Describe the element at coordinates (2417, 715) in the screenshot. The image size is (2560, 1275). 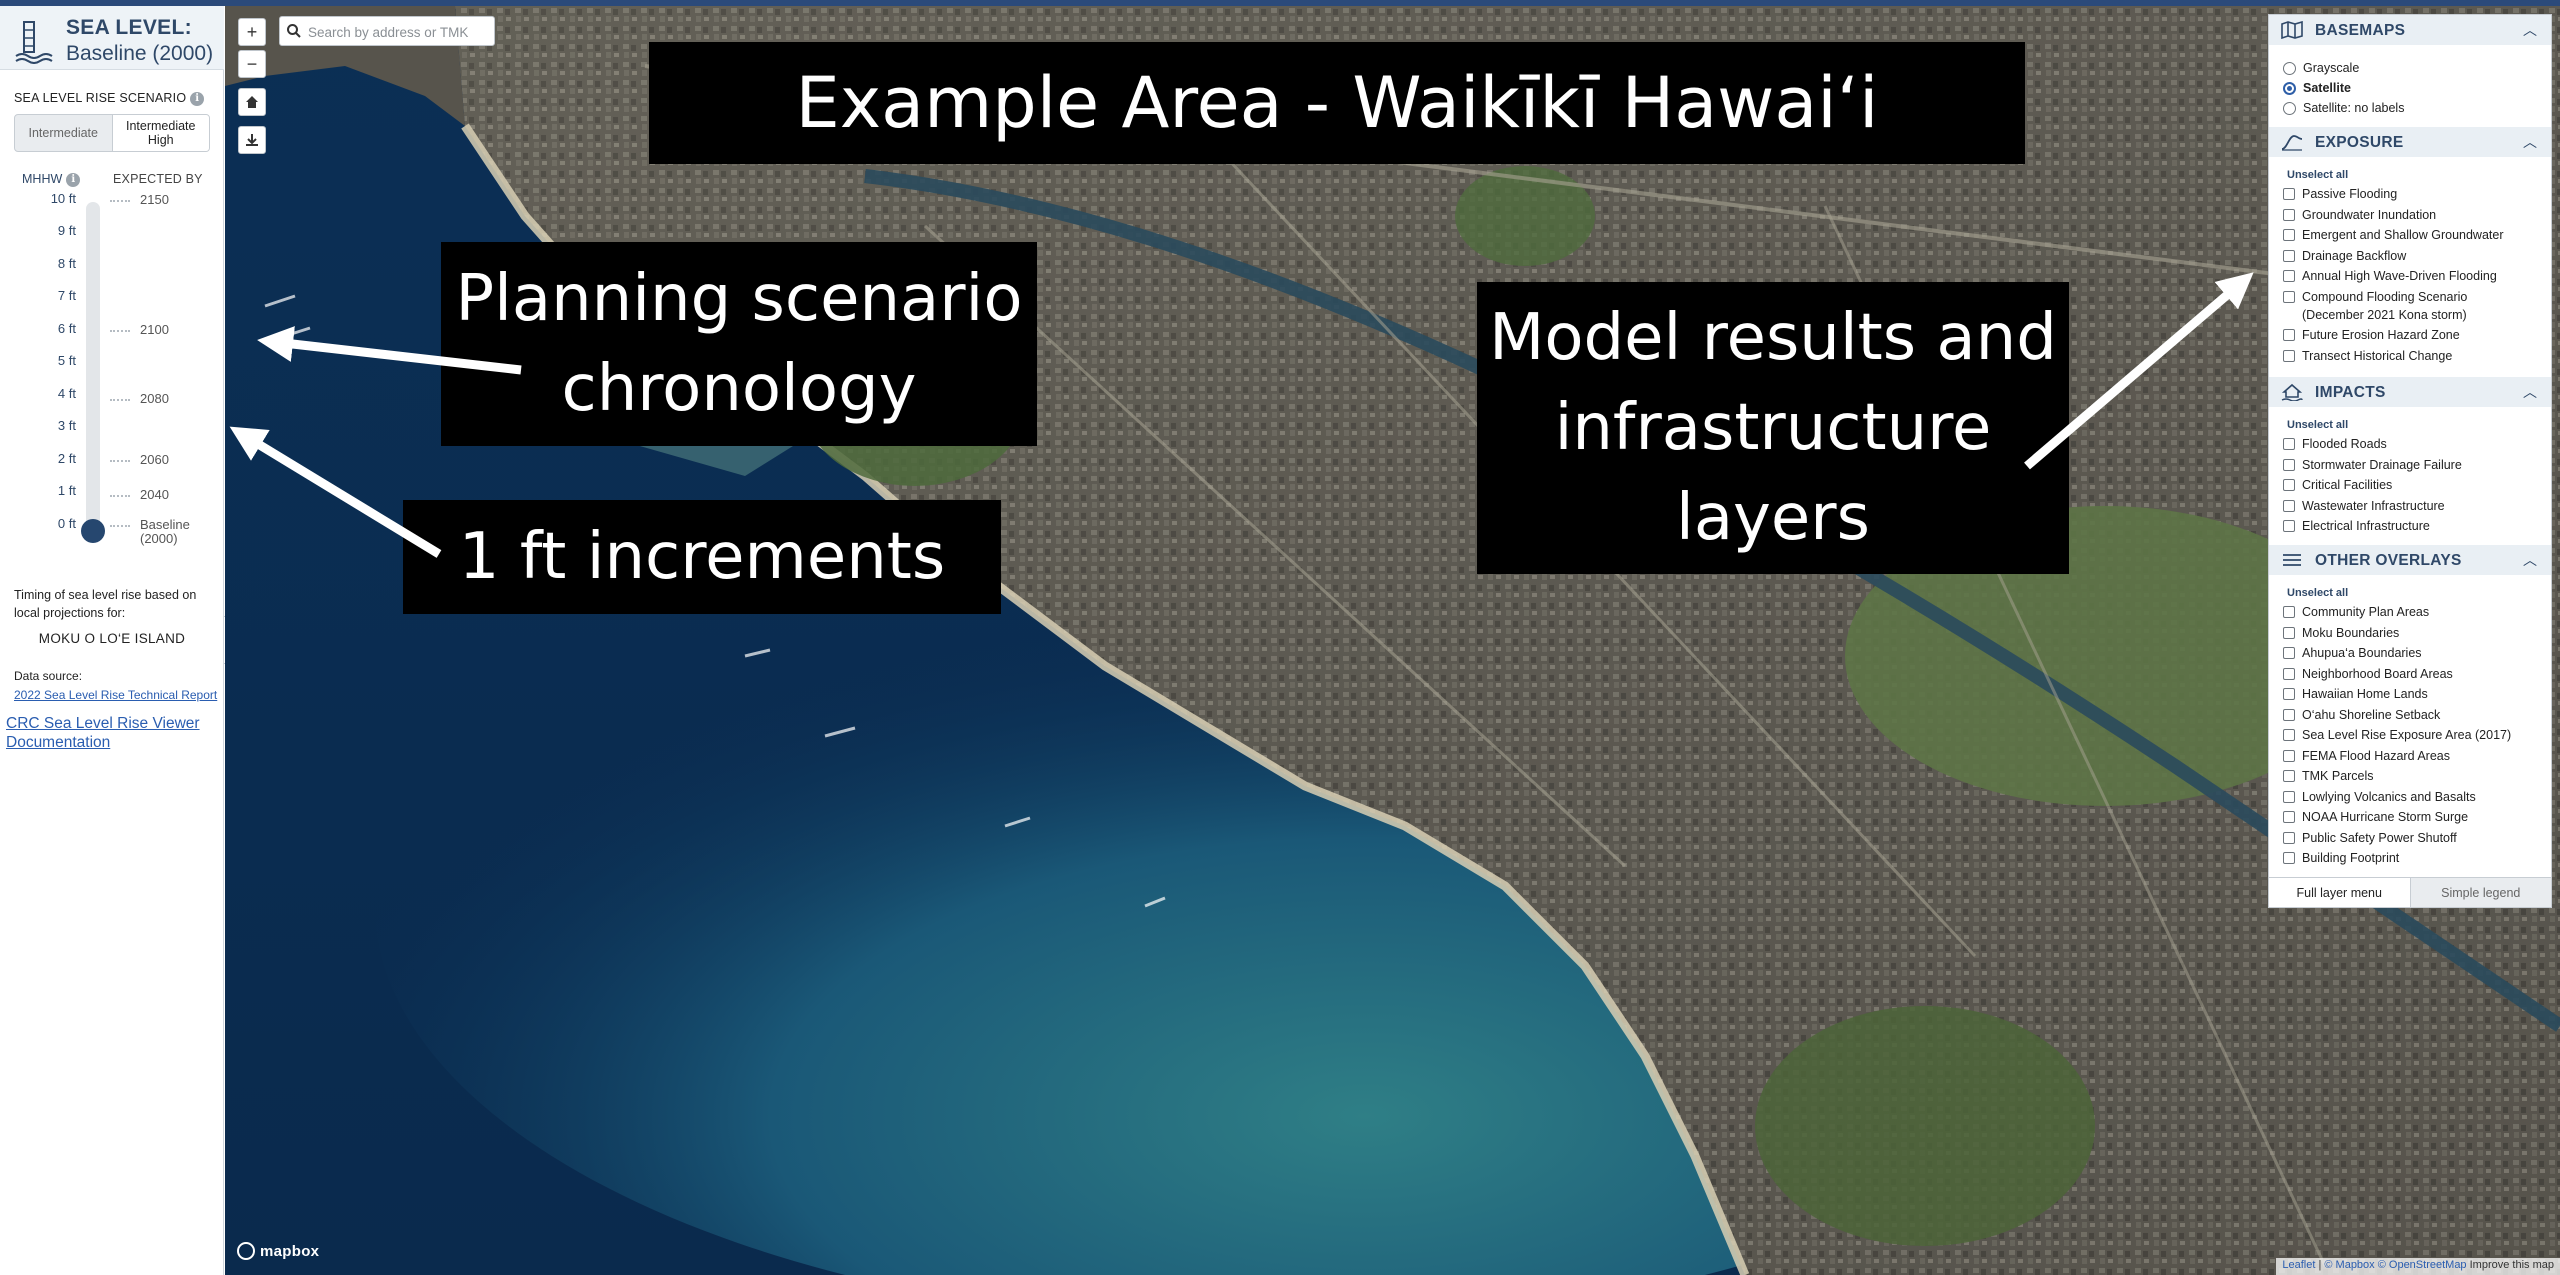
I see `layer-shoreline-setback: O‘ahu Shoreline Setback` at that location.